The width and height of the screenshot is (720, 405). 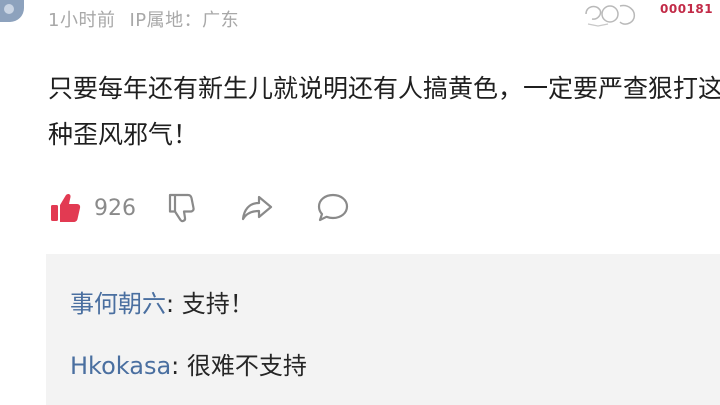 What do you see at coordinates (333, 208) in the screenshot?
I see `comment-bubble-icon` at bounding box center [333, 208].